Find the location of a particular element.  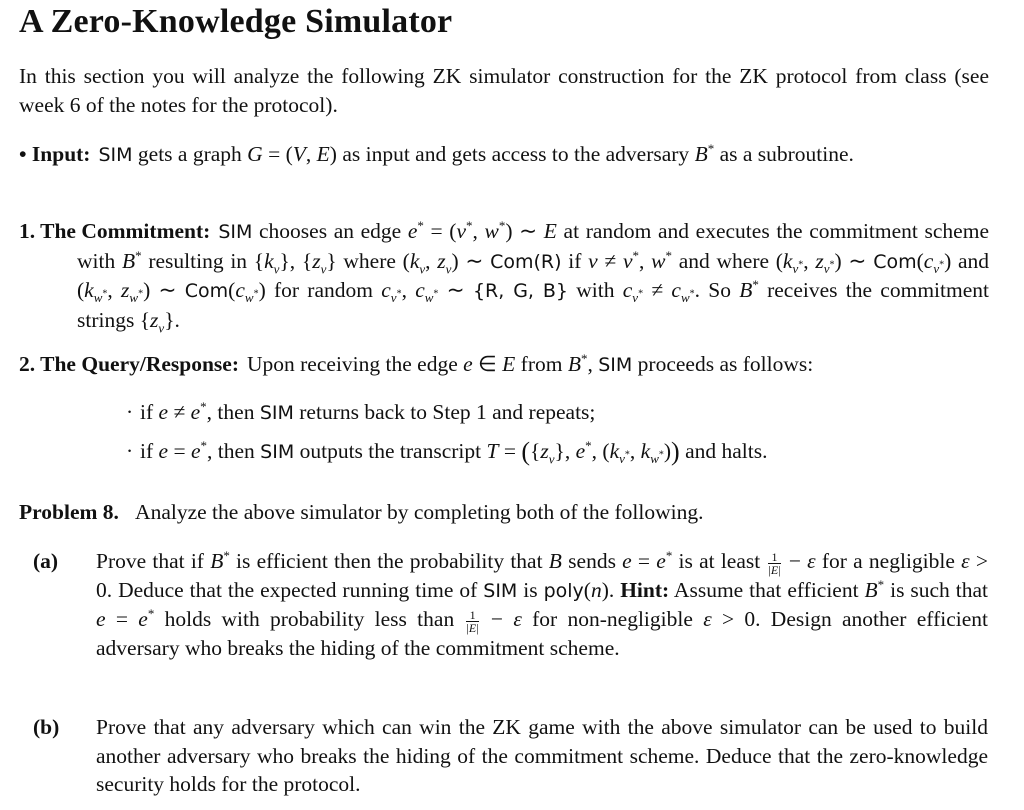

step-label: The Commitment: is located at coordinates (125, 231).